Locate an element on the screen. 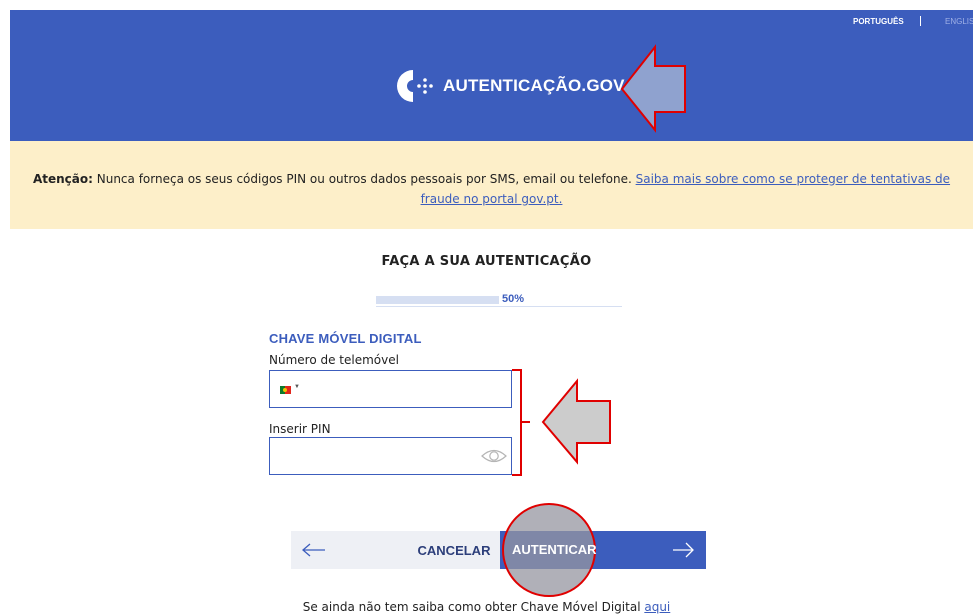 Image resolution: width=973 pixels, height=616 pixels. language-divider is located at coordinates (920, 21).